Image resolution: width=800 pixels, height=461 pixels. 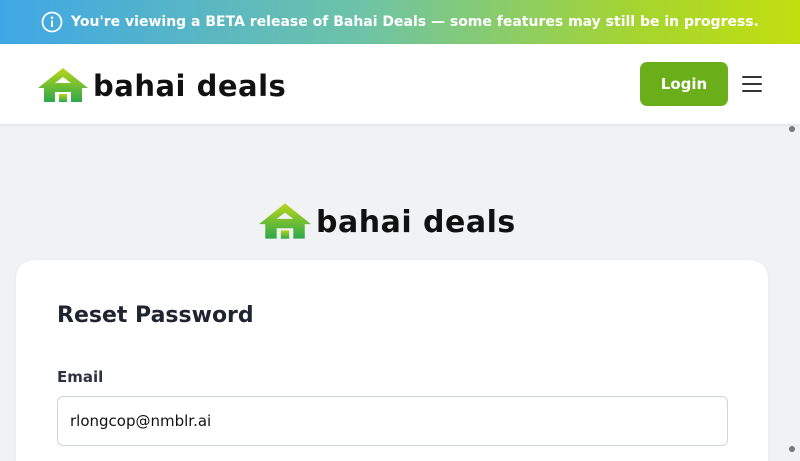 I want to click on info-icon, so click(x=52, y=22).